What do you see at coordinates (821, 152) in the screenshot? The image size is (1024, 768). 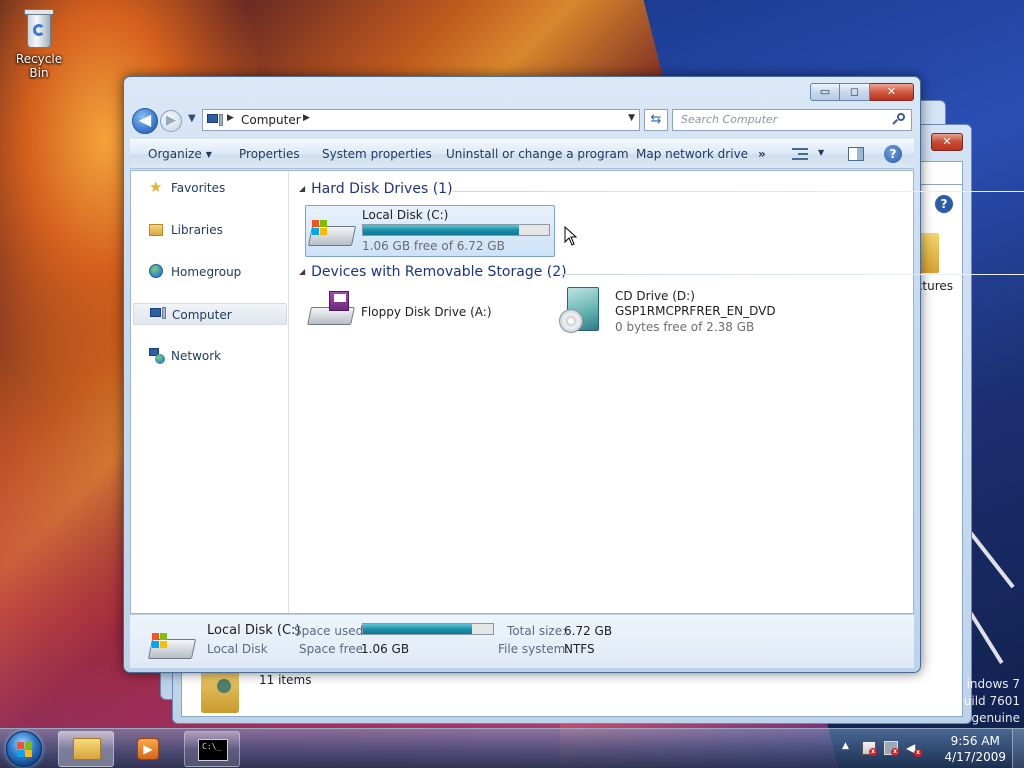 I see `view-options-dropdown: ▼` at bounding box center [821, 152].